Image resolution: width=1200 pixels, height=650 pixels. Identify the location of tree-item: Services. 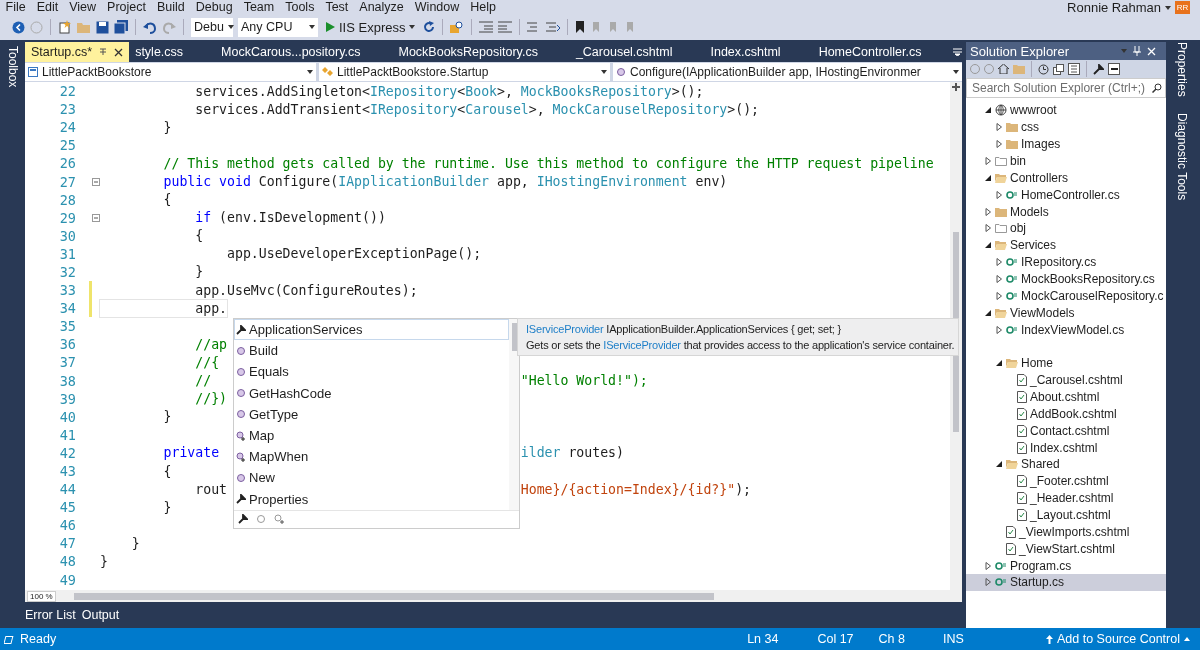
(1066, 245).